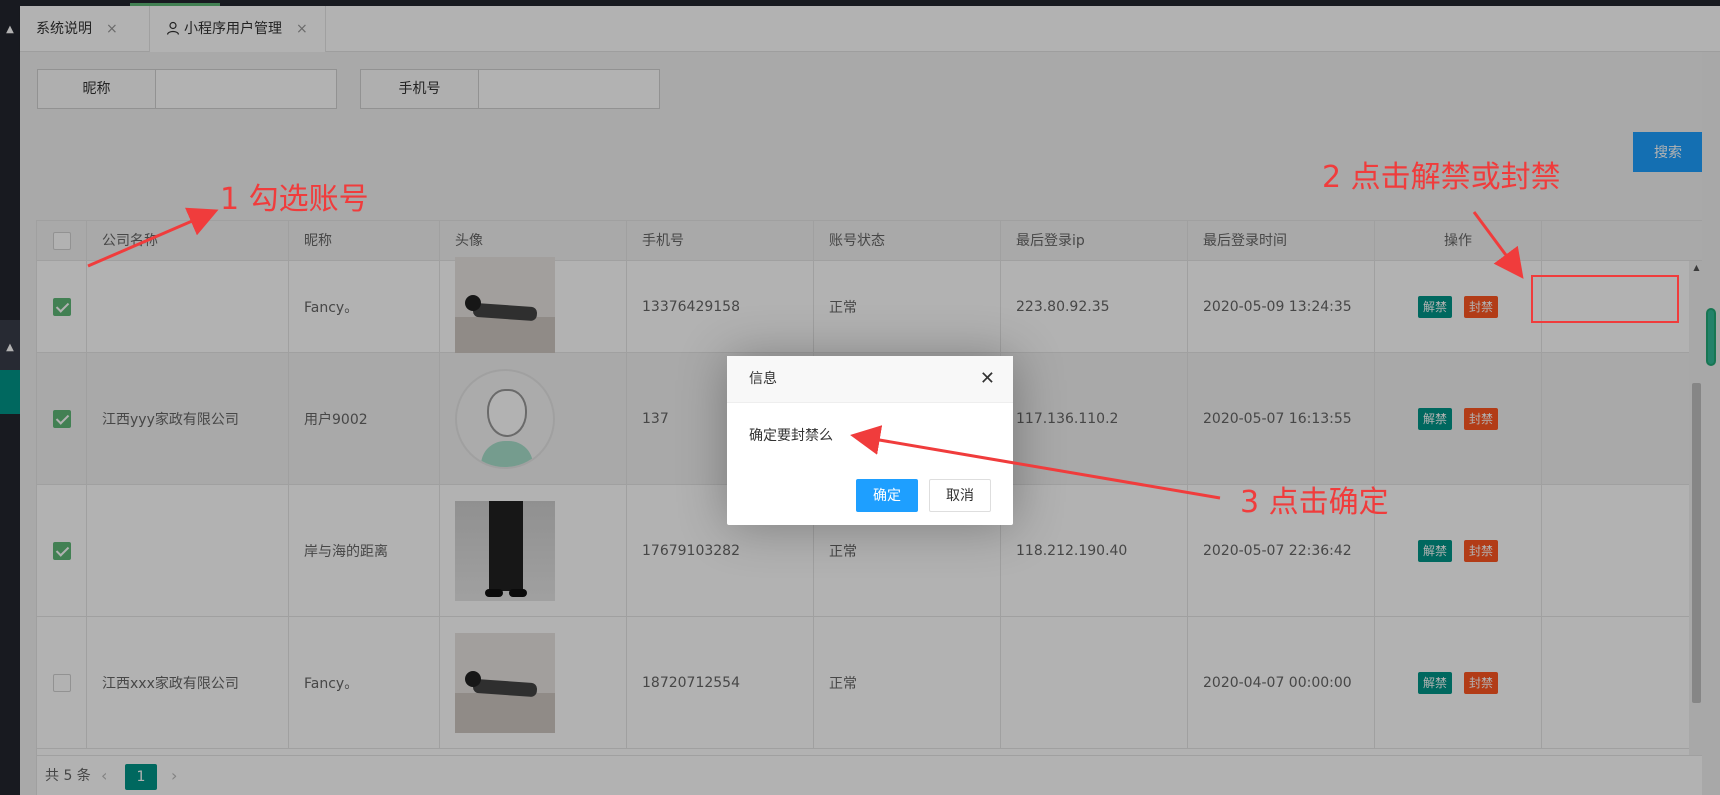 The image size is (1720, 795). I want to click on confirm-dialog: 信息 ✕ 确定要封禁么 确定 取消, so click(870, 440).